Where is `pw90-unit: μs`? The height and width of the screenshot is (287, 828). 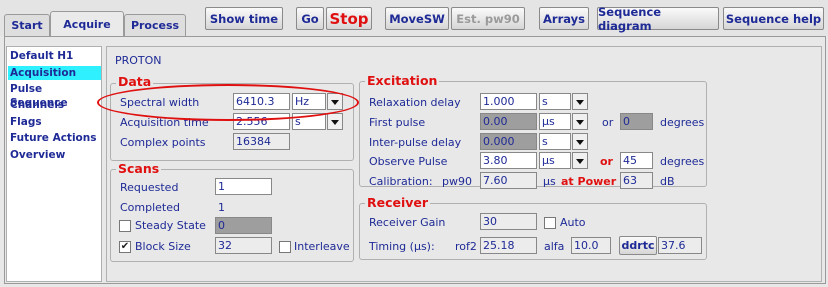
pw90-unit: μs is located at coordinates (549, 181).